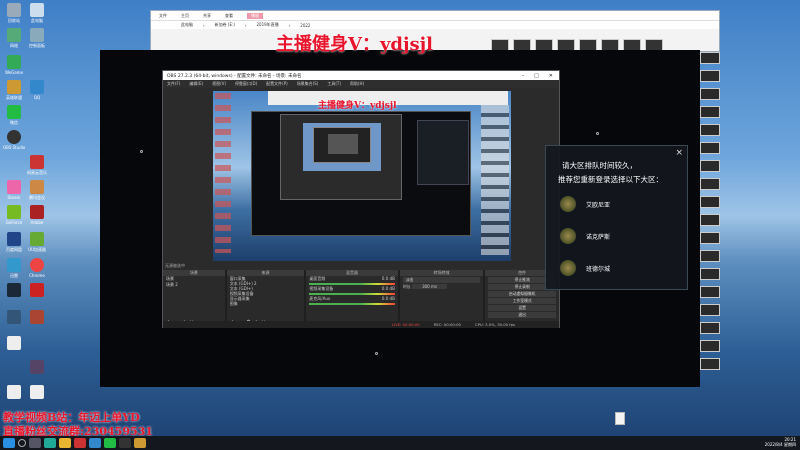 Image resolution: width=800 pixels, height=450 pixels. Describe the element at coordinates (37, 38) in the screenshot. I see `control-panel-icon: 控制面板` at that location.